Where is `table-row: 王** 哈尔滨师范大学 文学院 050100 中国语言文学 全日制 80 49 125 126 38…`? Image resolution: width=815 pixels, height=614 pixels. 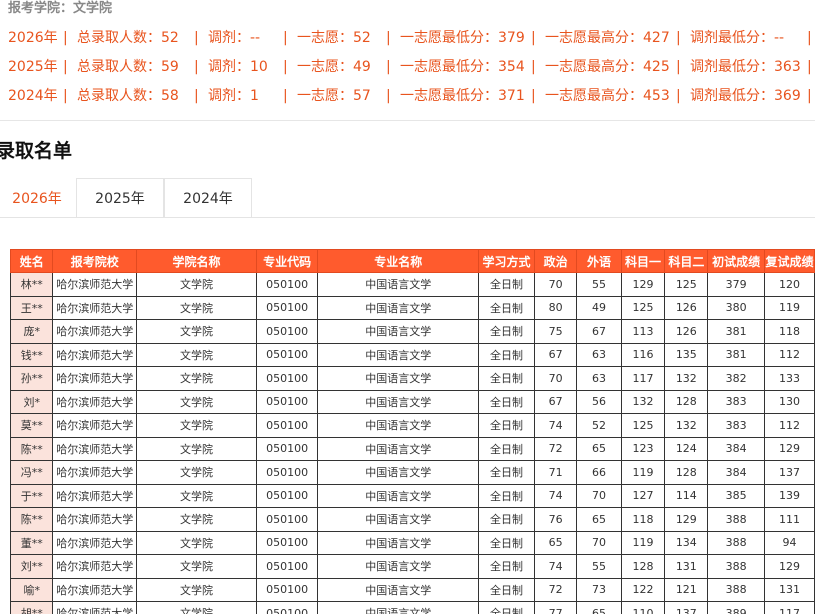 table-row: 王** 哈尔滨师范大学 文学院 050100 中国语言文学 全日制 80 49 125 126 38… is located at coordinates (412, 307).